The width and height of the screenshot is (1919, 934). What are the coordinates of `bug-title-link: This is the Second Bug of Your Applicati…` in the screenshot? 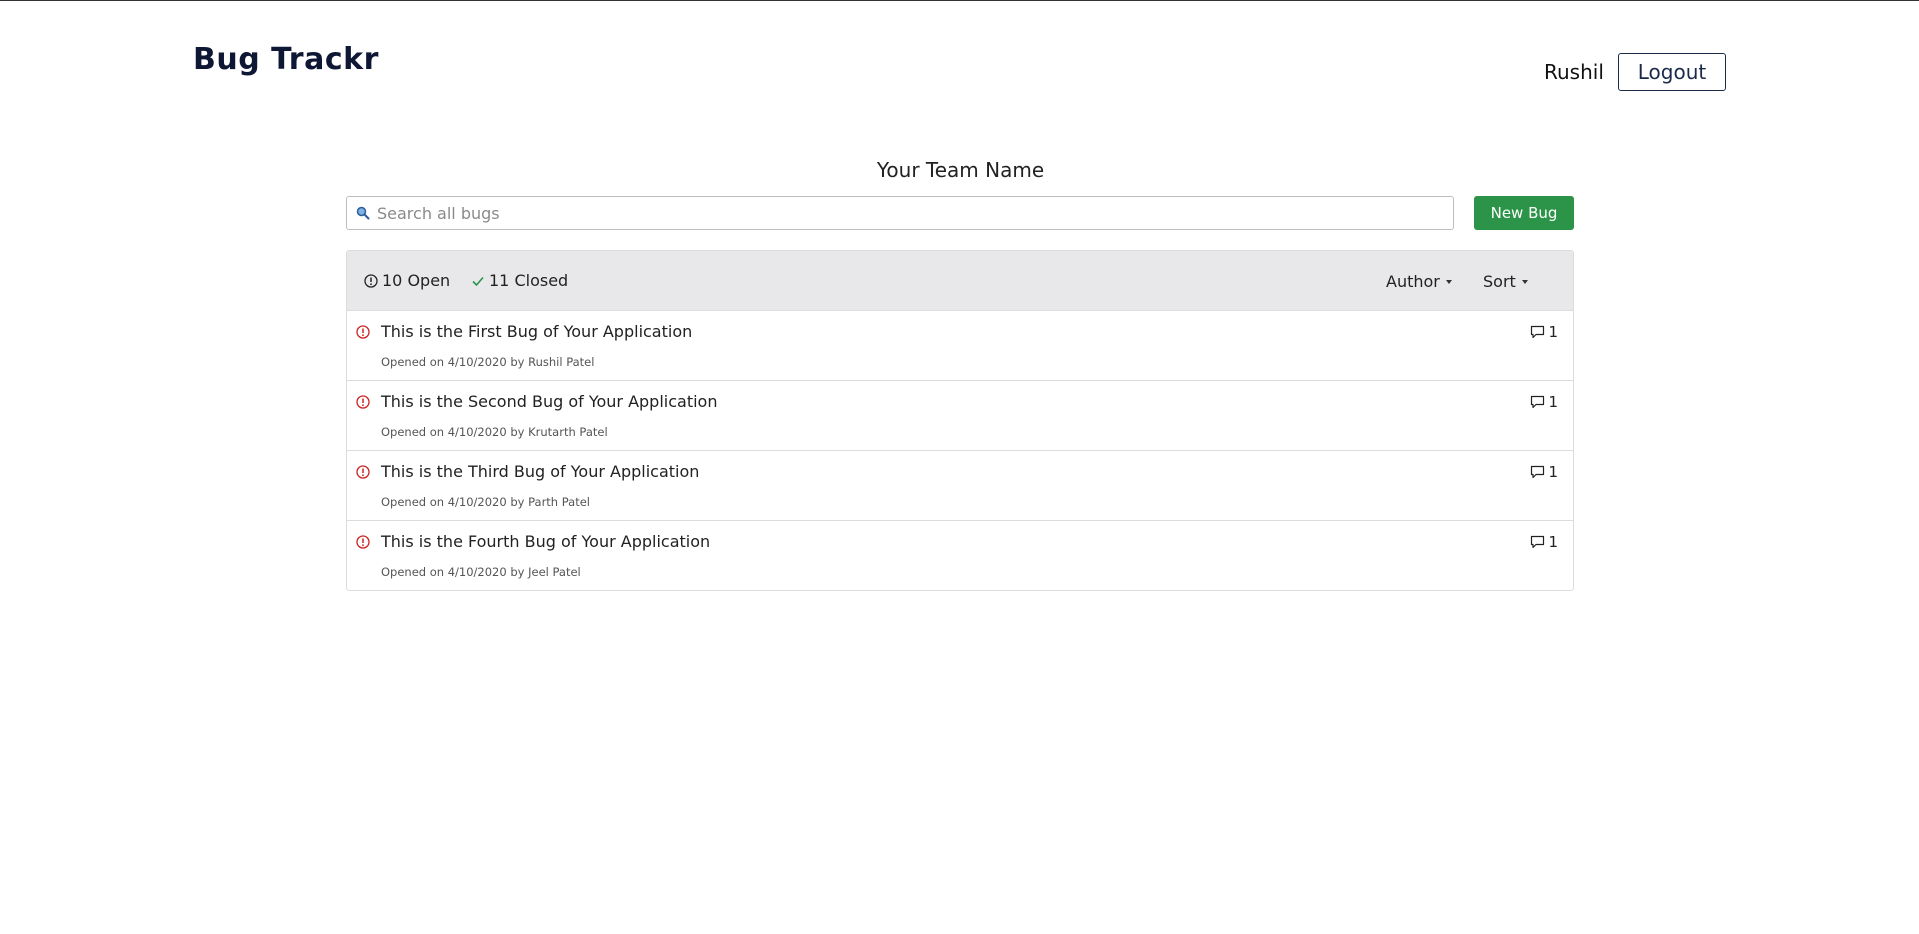 It's located at (549, 401).